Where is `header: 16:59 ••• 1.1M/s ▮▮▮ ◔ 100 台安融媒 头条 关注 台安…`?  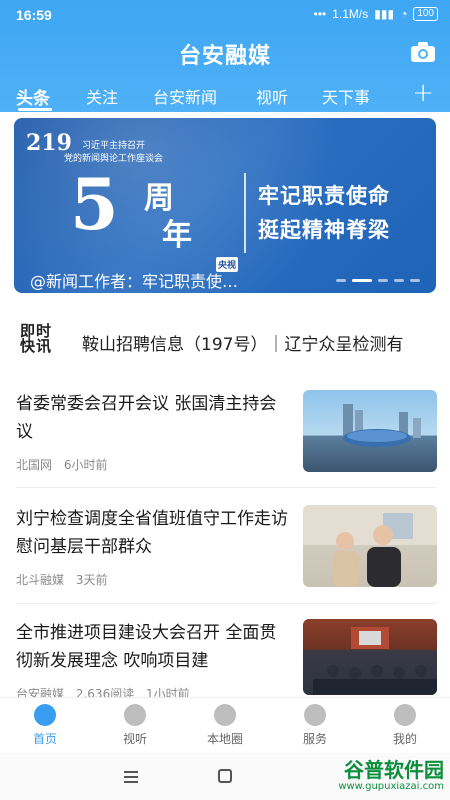 header: 16:59 ••• 1.1M/s ▮▮▮ ◔ 100 台安融媒 头条 关注 台安… is located at coordinates (225, 56).